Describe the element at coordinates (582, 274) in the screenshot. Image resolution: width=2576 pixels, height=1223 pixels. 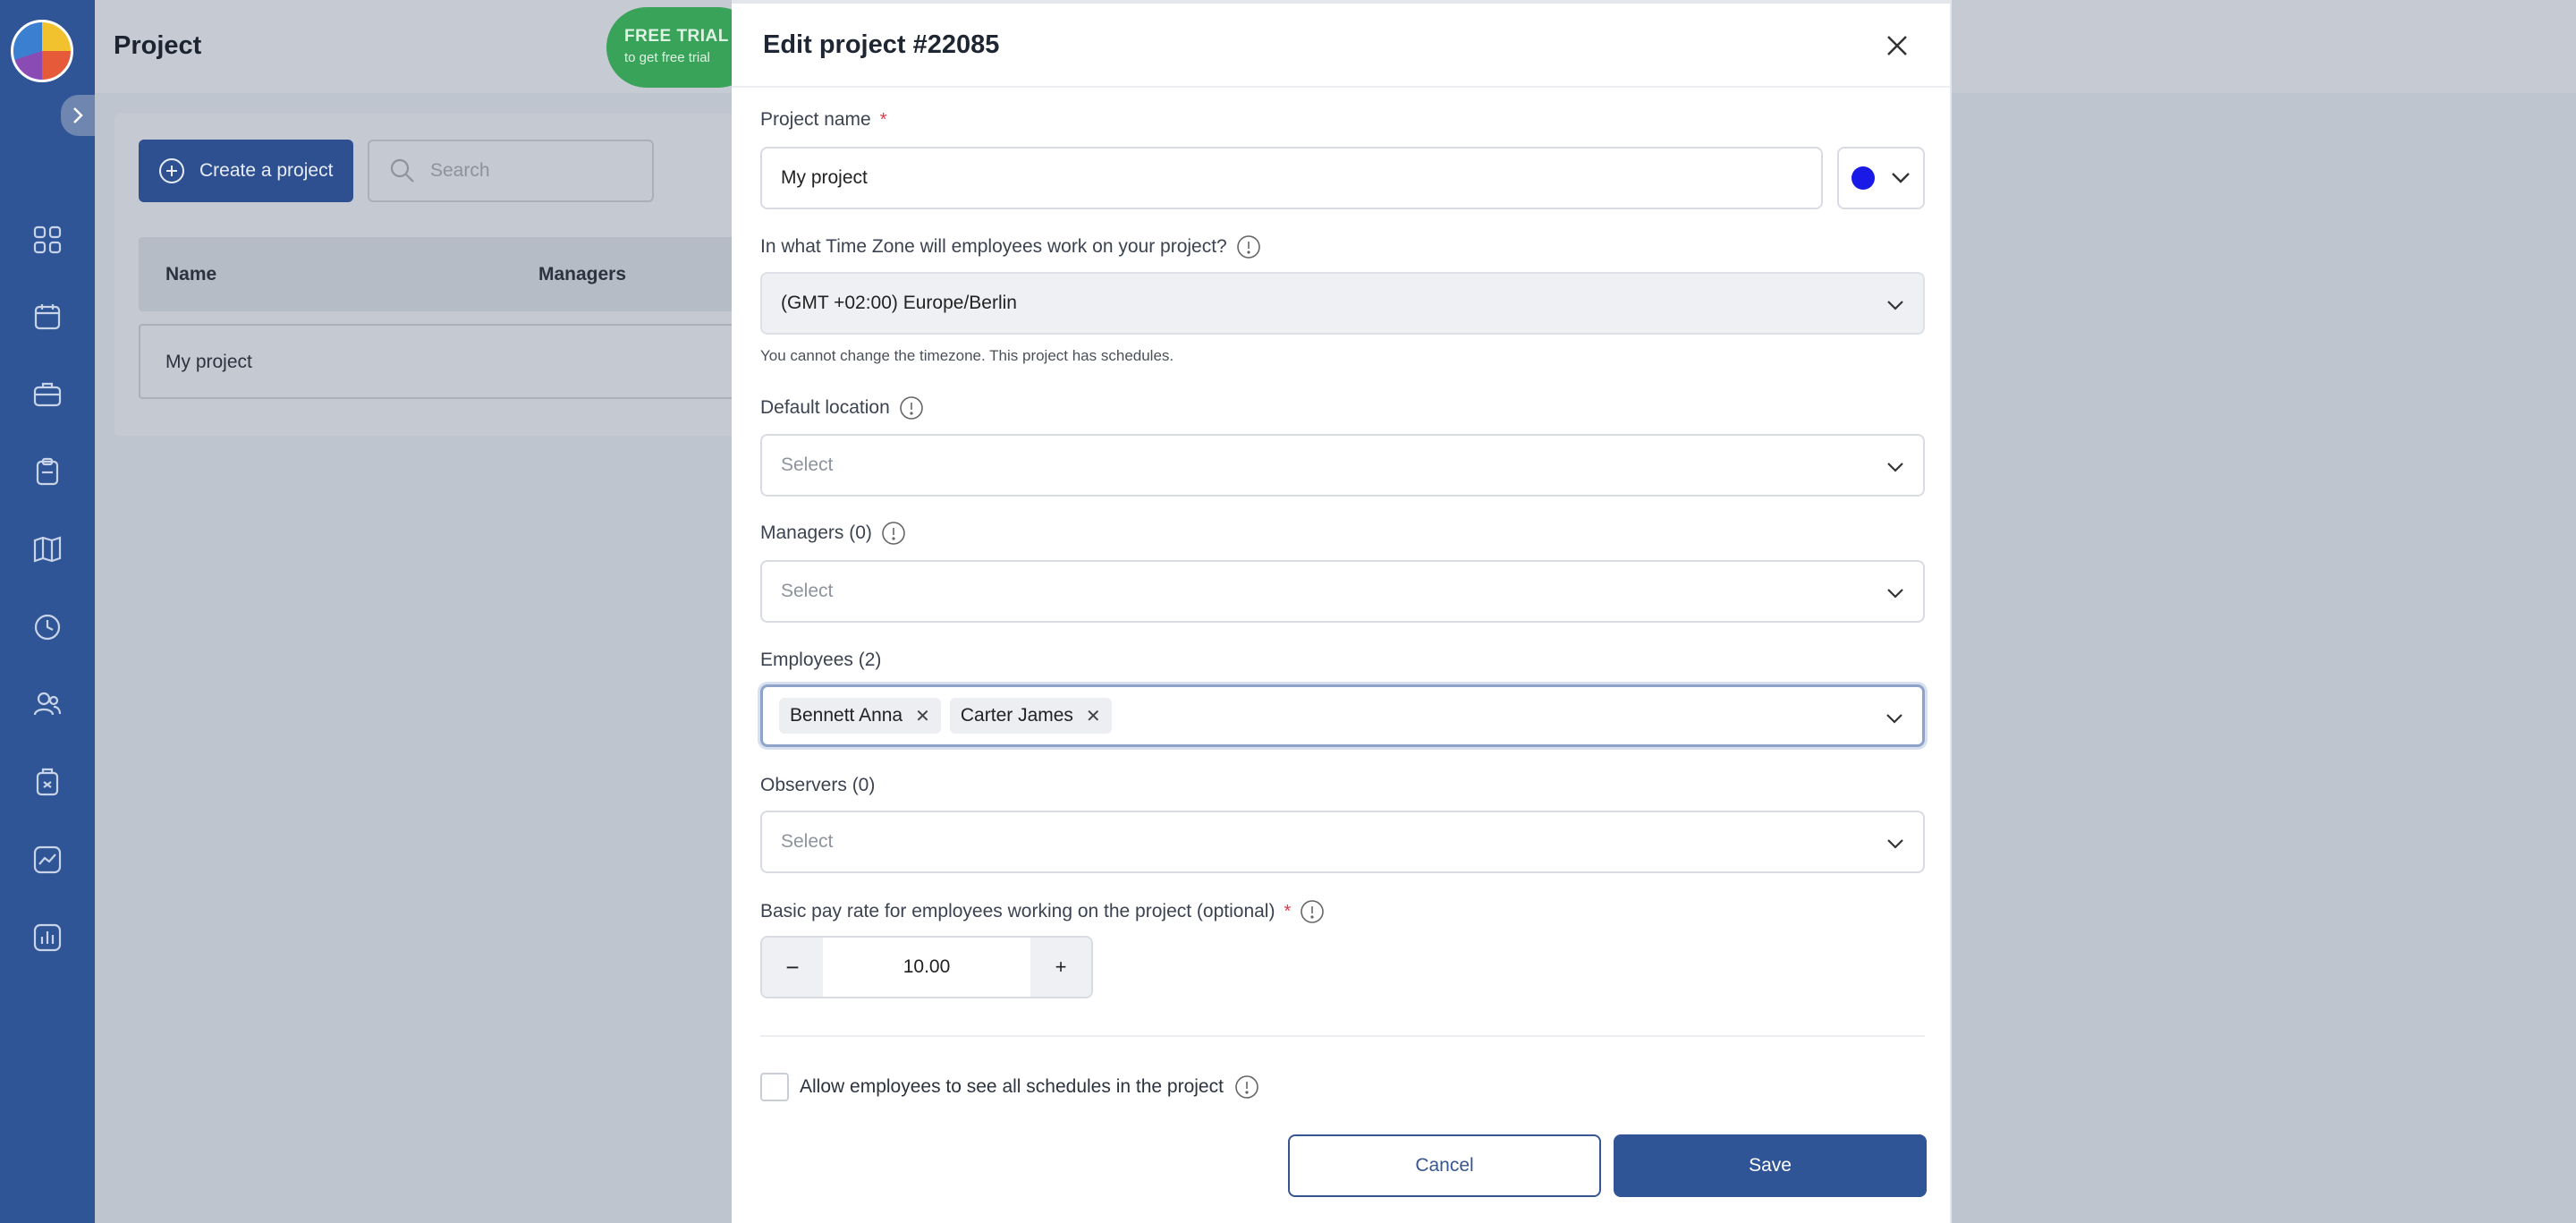
I see `column-header-managers: Managers` at that location.